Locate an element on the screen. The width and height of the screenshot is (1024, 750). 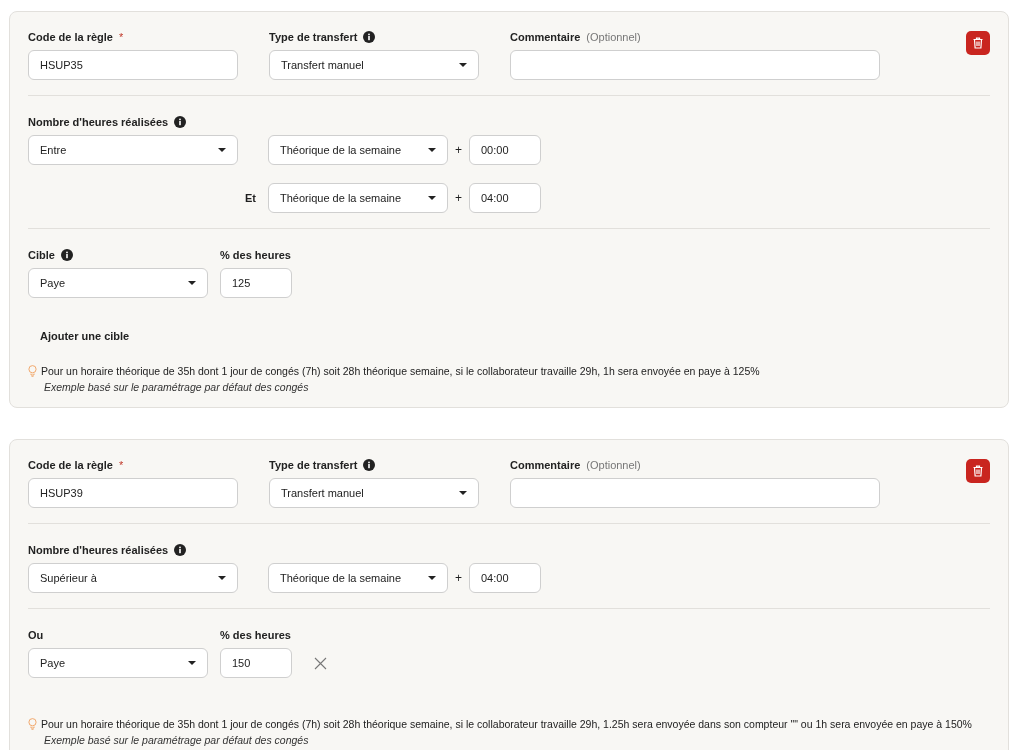
input-field: HSUP39 is located at coordinates (133, 493).